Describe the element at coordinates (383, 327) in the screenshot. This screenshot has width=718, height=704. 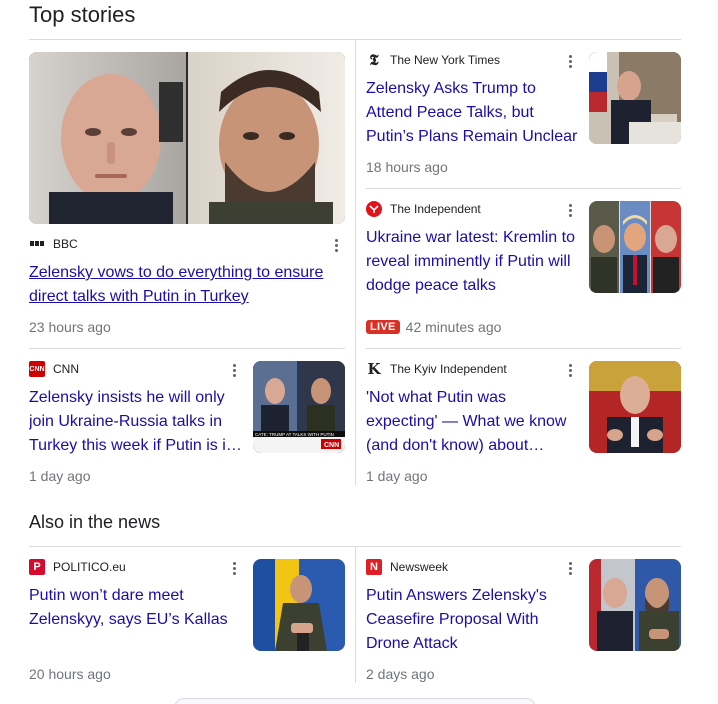
I see `live-badge: LIVE` at that location.